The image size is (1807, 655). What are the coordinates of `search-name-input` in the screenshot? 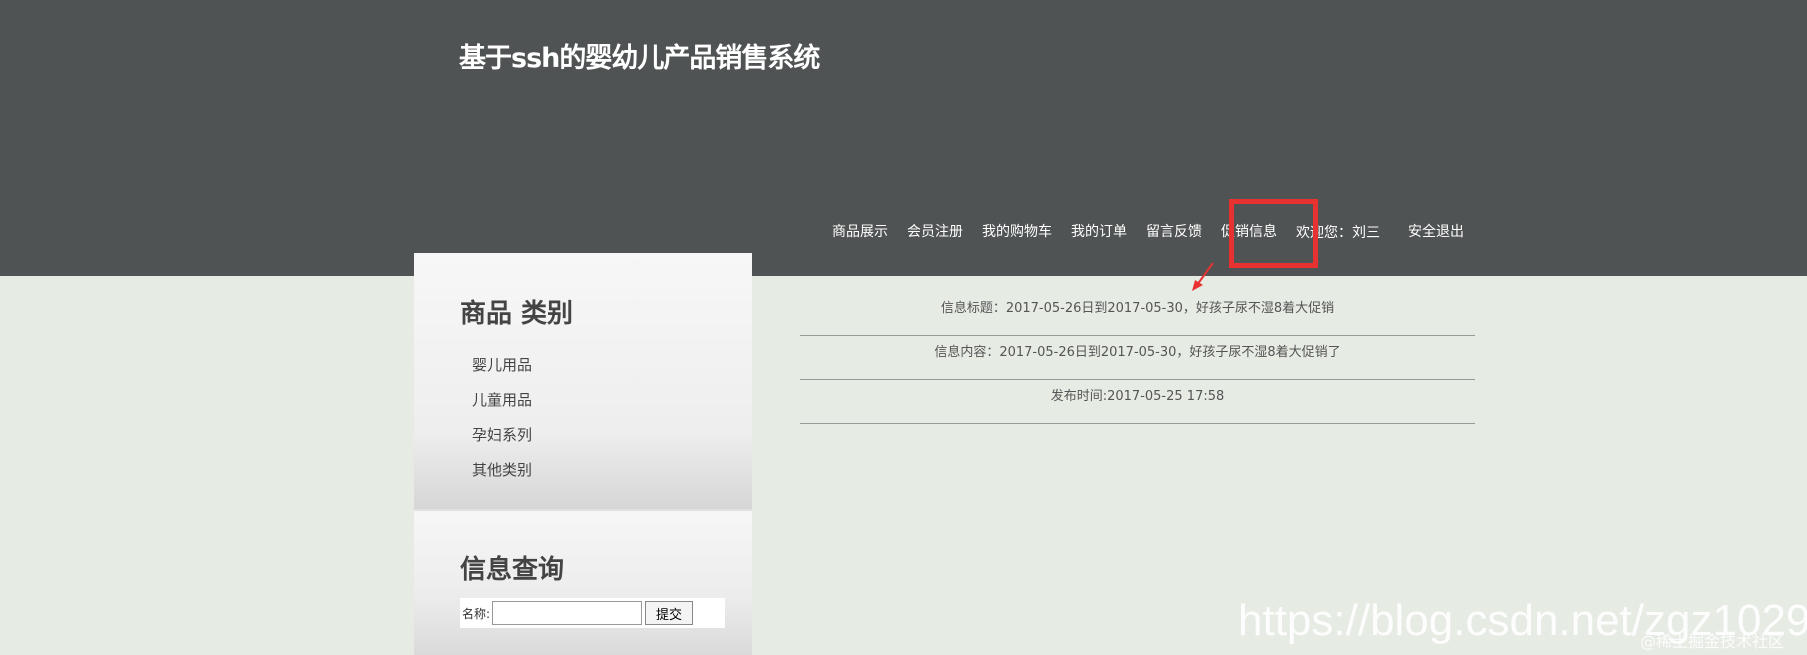 It's located at (567, 613).